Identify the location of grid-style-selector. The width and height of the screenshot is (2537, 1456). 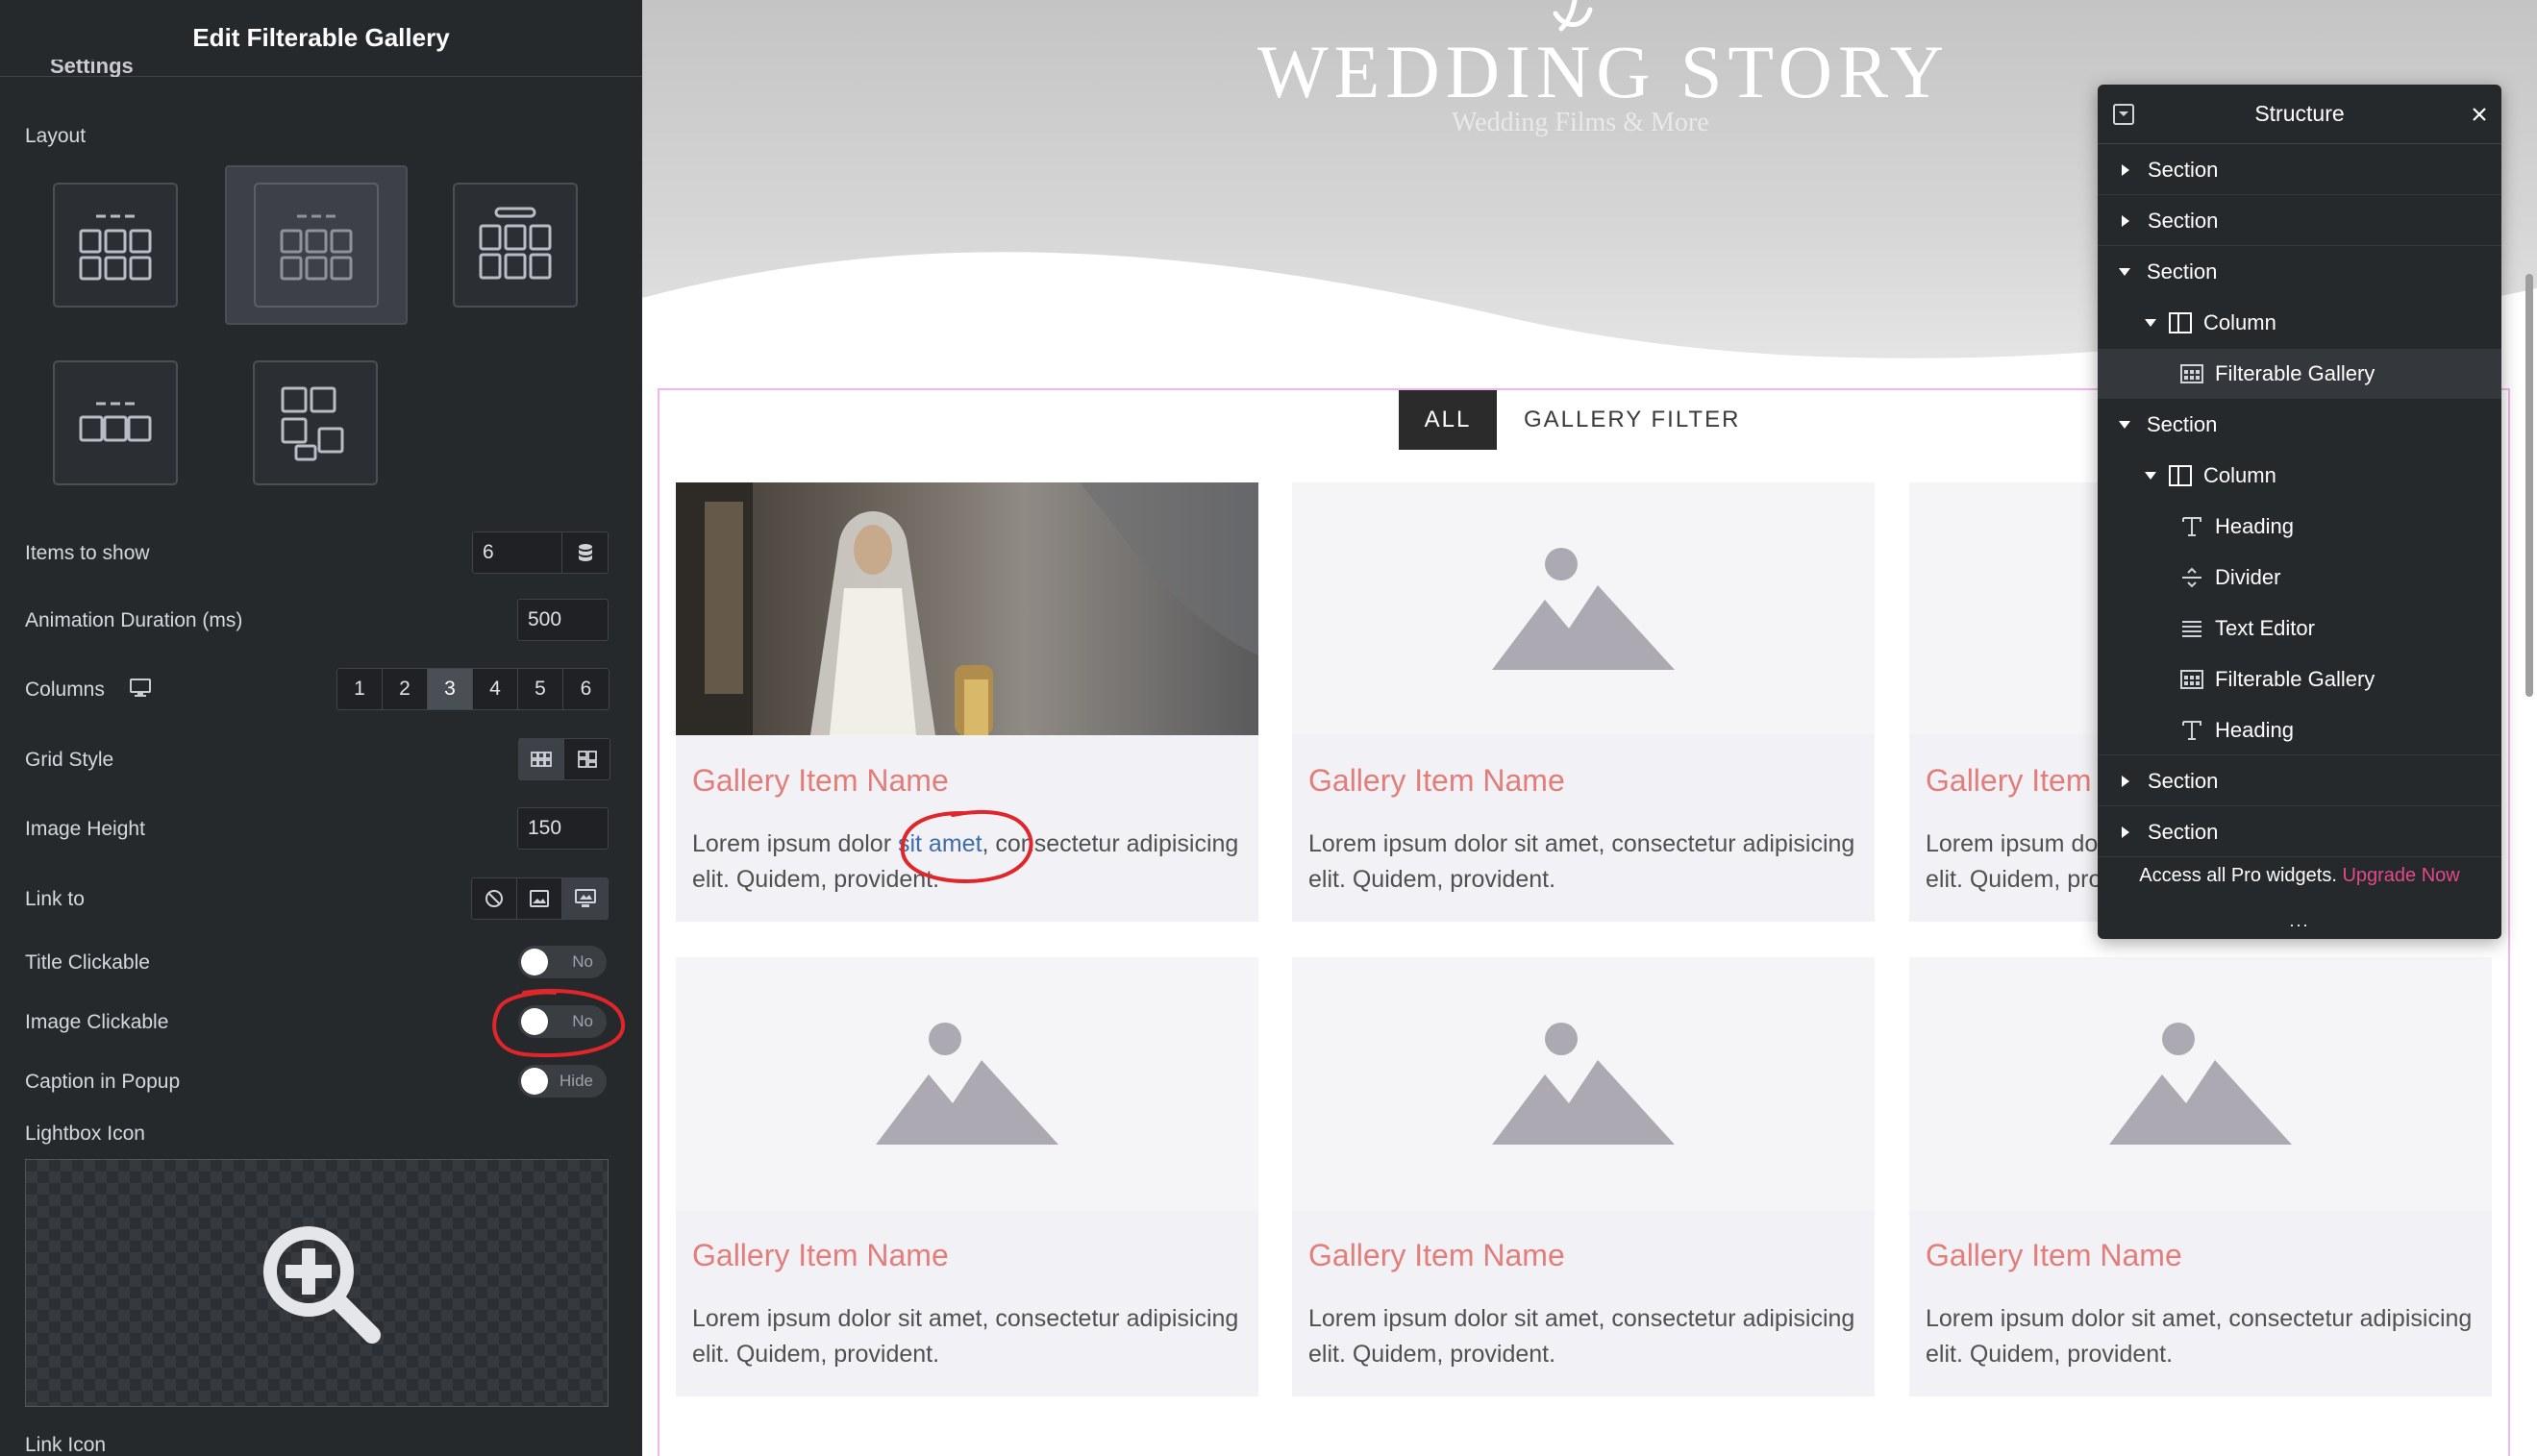
(564, 759).